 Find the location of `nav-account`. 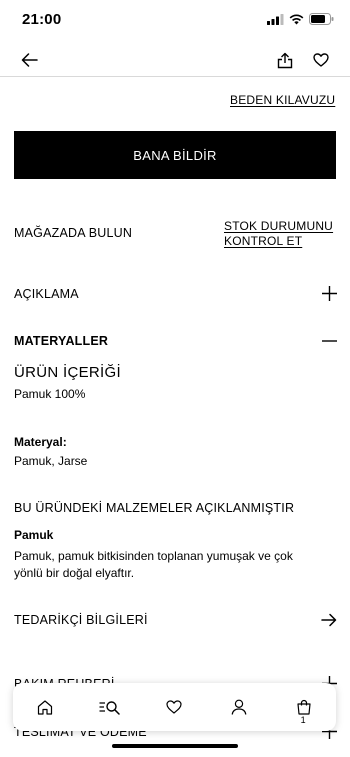

nav-account is located at coordinates (239, 707).